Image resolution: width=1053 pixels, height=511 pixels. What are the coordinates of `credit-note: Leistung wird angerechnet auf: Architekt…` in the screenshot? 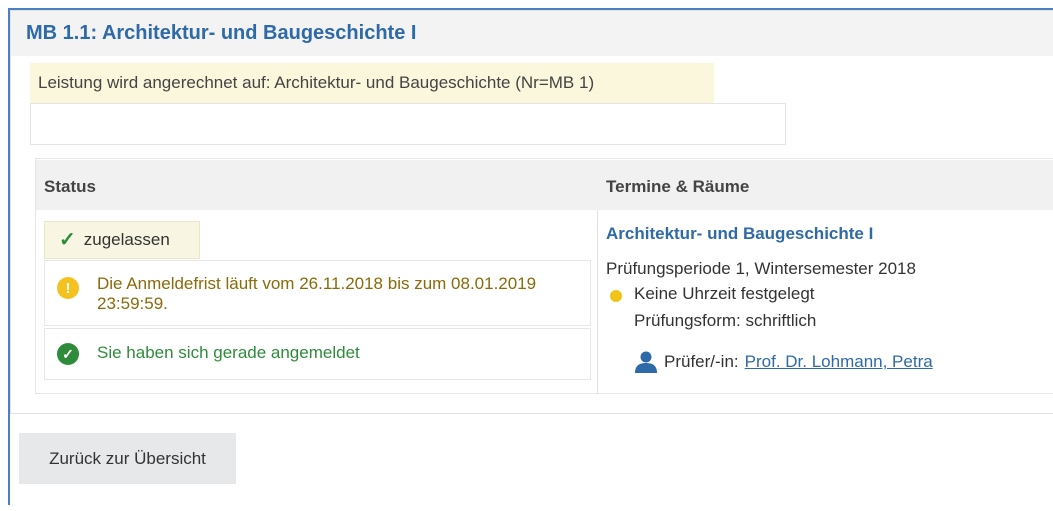 It's located at (372, 83).